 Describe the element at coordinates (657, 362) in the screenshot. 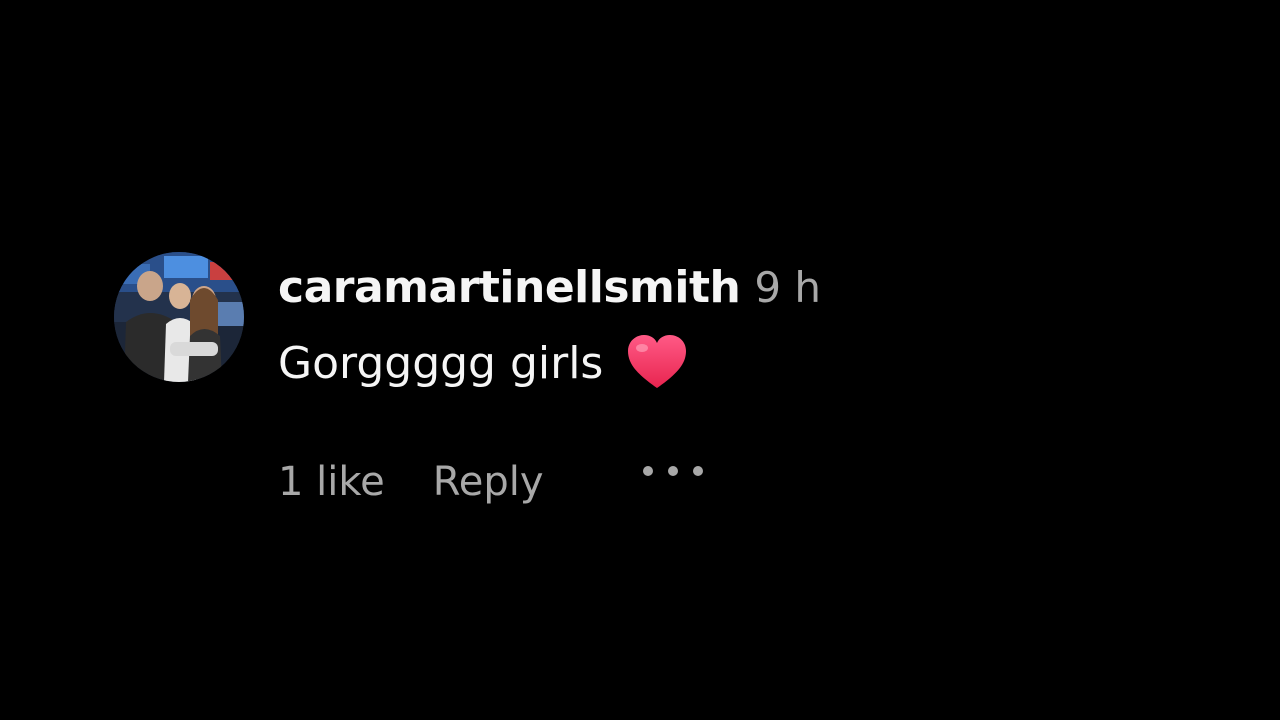

I see `heart-emoji-icon` at that location.